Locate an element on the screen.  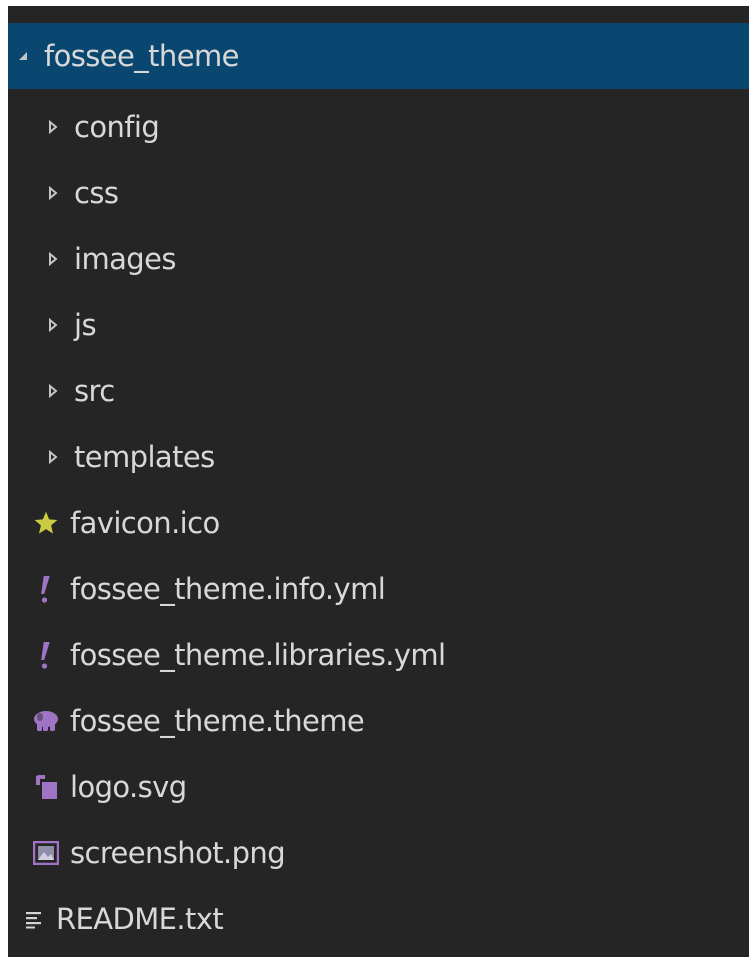
tree-item-theme-file: fossee_theme.theme is located at coordinates (378, 721).